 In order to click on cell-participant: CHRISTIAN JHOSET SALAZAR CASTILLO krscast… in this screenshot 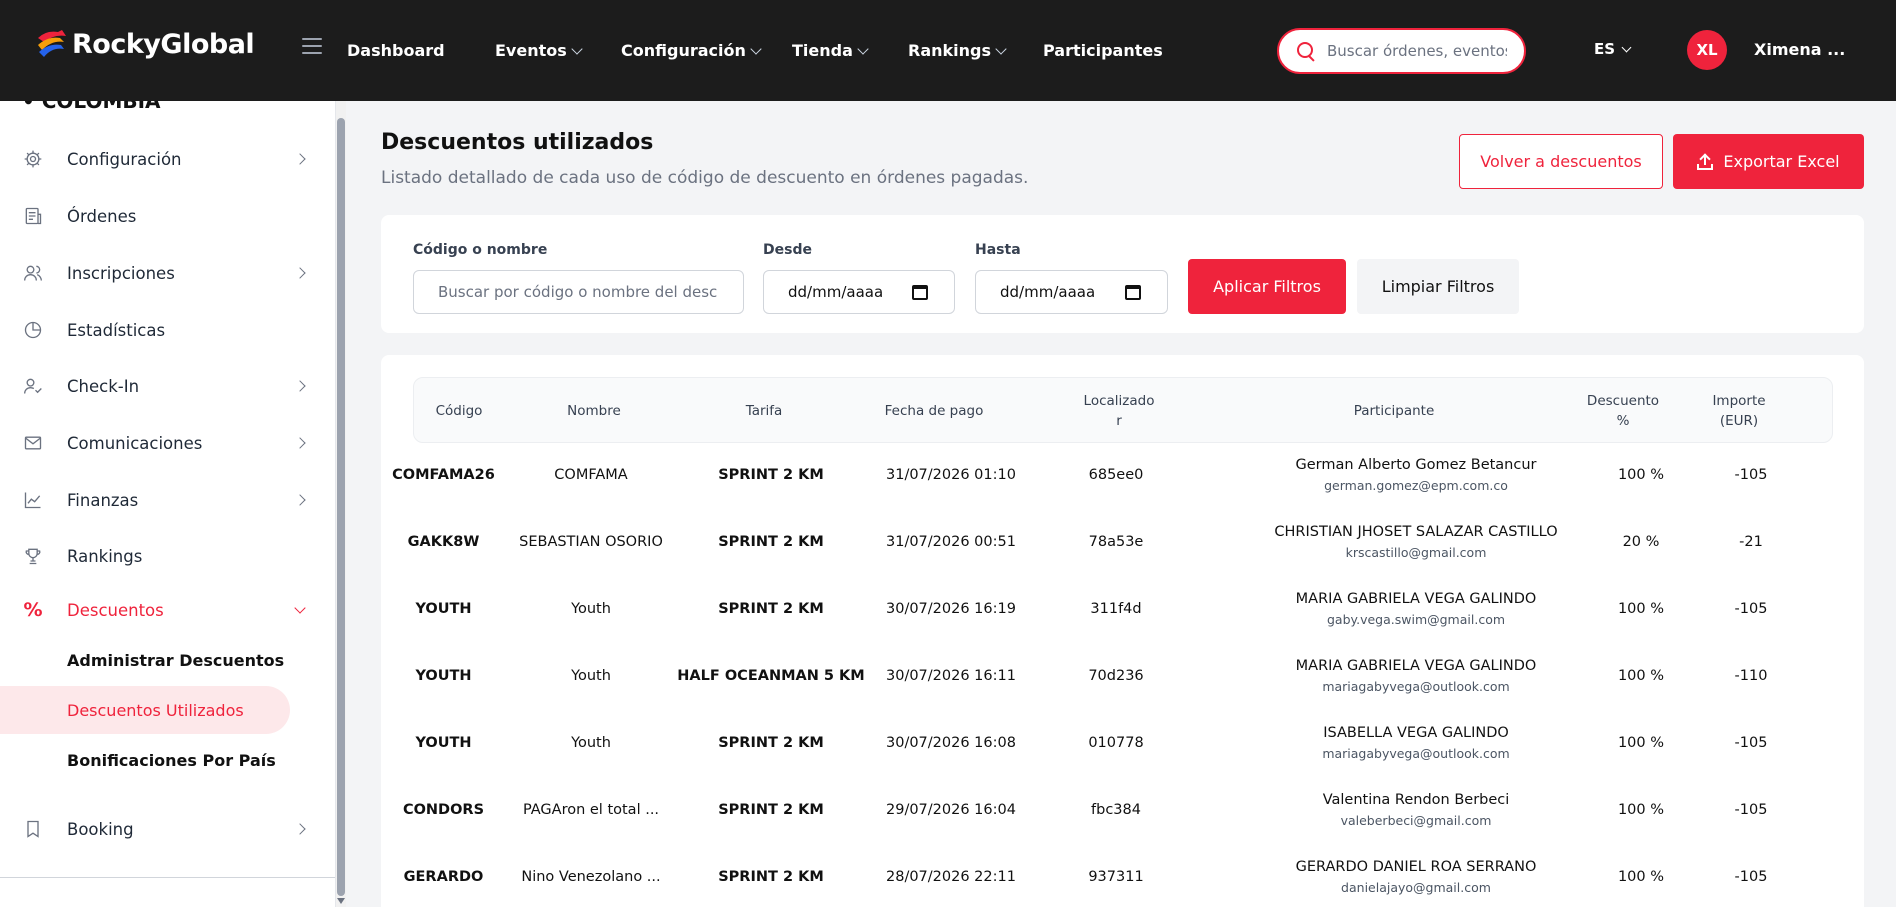, I will do `click(1416, 541)`.